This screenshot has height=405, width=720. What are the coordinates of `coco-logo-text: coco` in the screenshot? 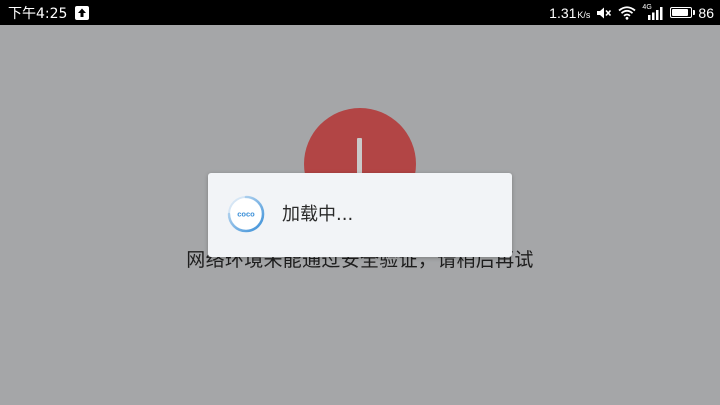 It's located at (246, 214).